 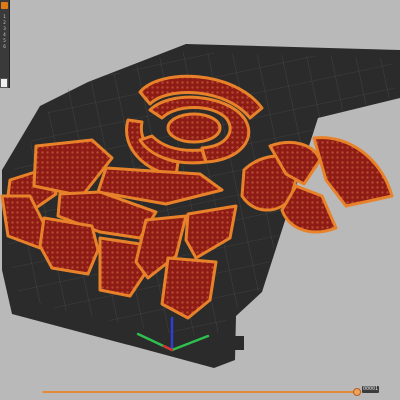 I want to click on left-toolbar: 1 2 3 4 5 6, so click(x=5, y=44).